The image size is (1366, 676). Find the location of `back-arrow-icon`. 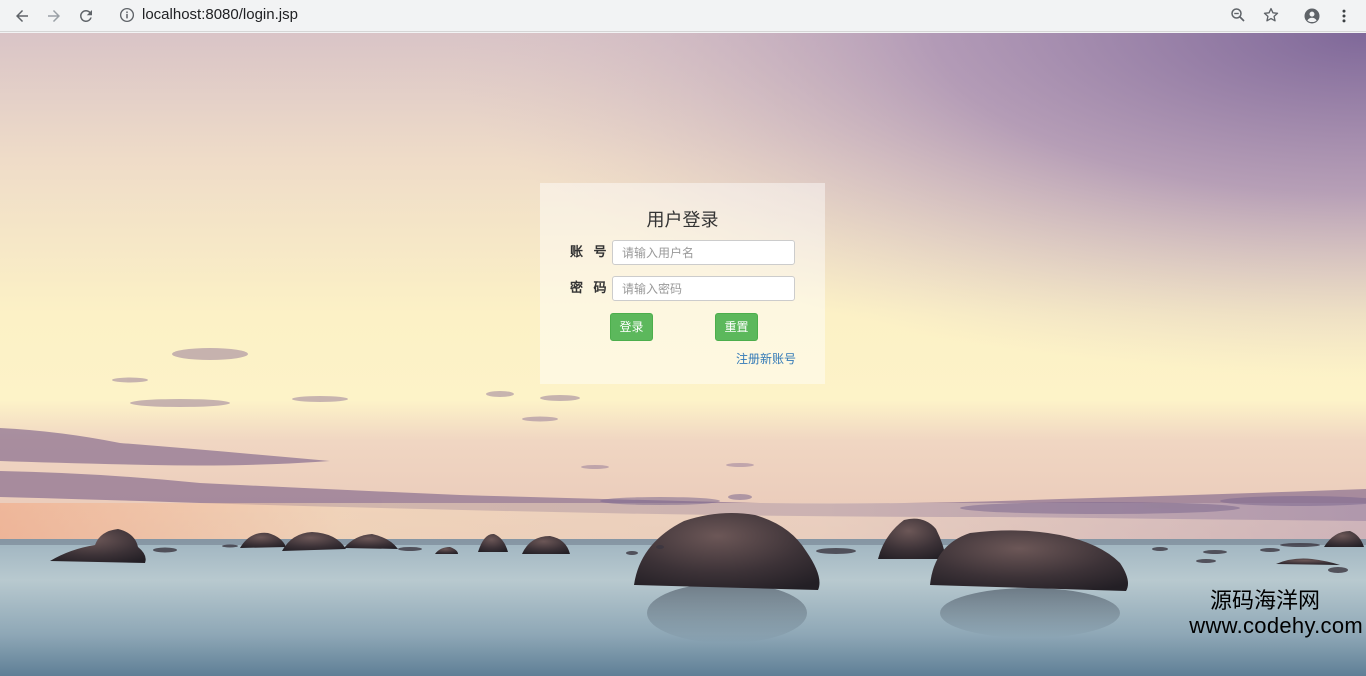

back-arrow-icon is located at coordinates (22, 16).